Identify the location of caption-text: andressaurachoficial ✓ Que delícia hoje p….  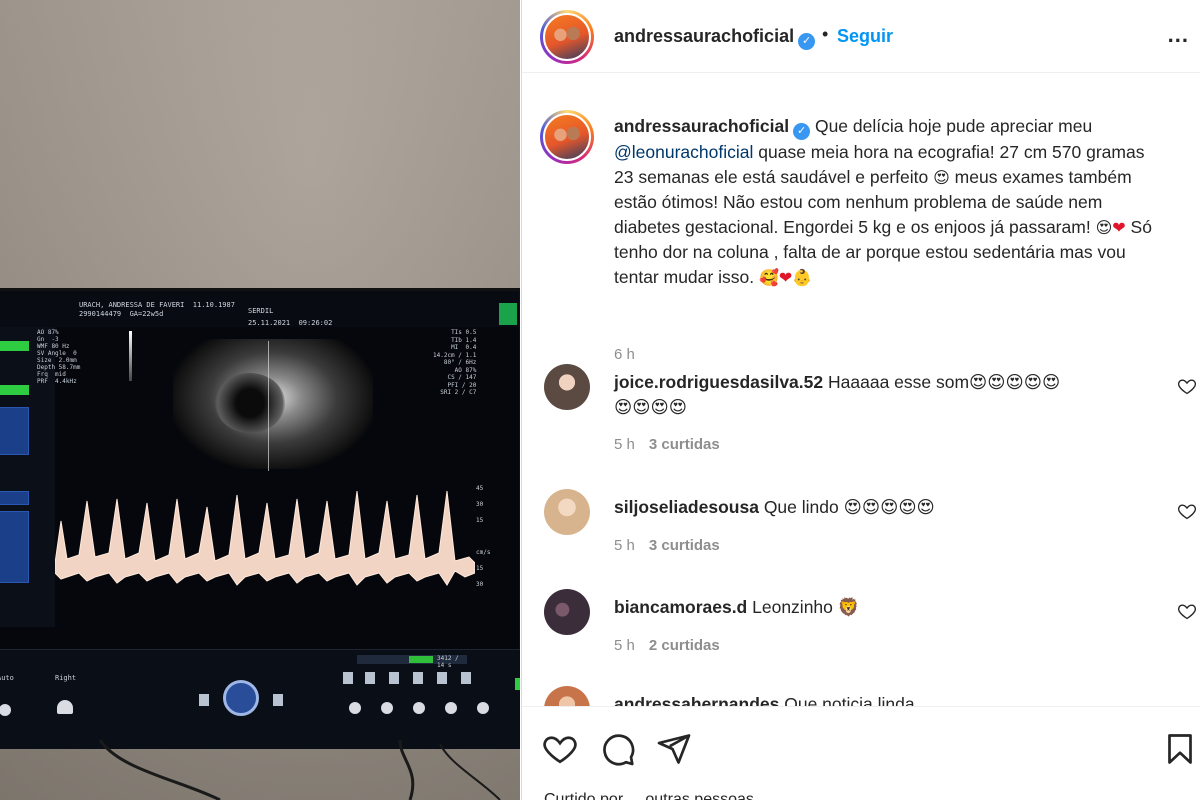
(884, 202).